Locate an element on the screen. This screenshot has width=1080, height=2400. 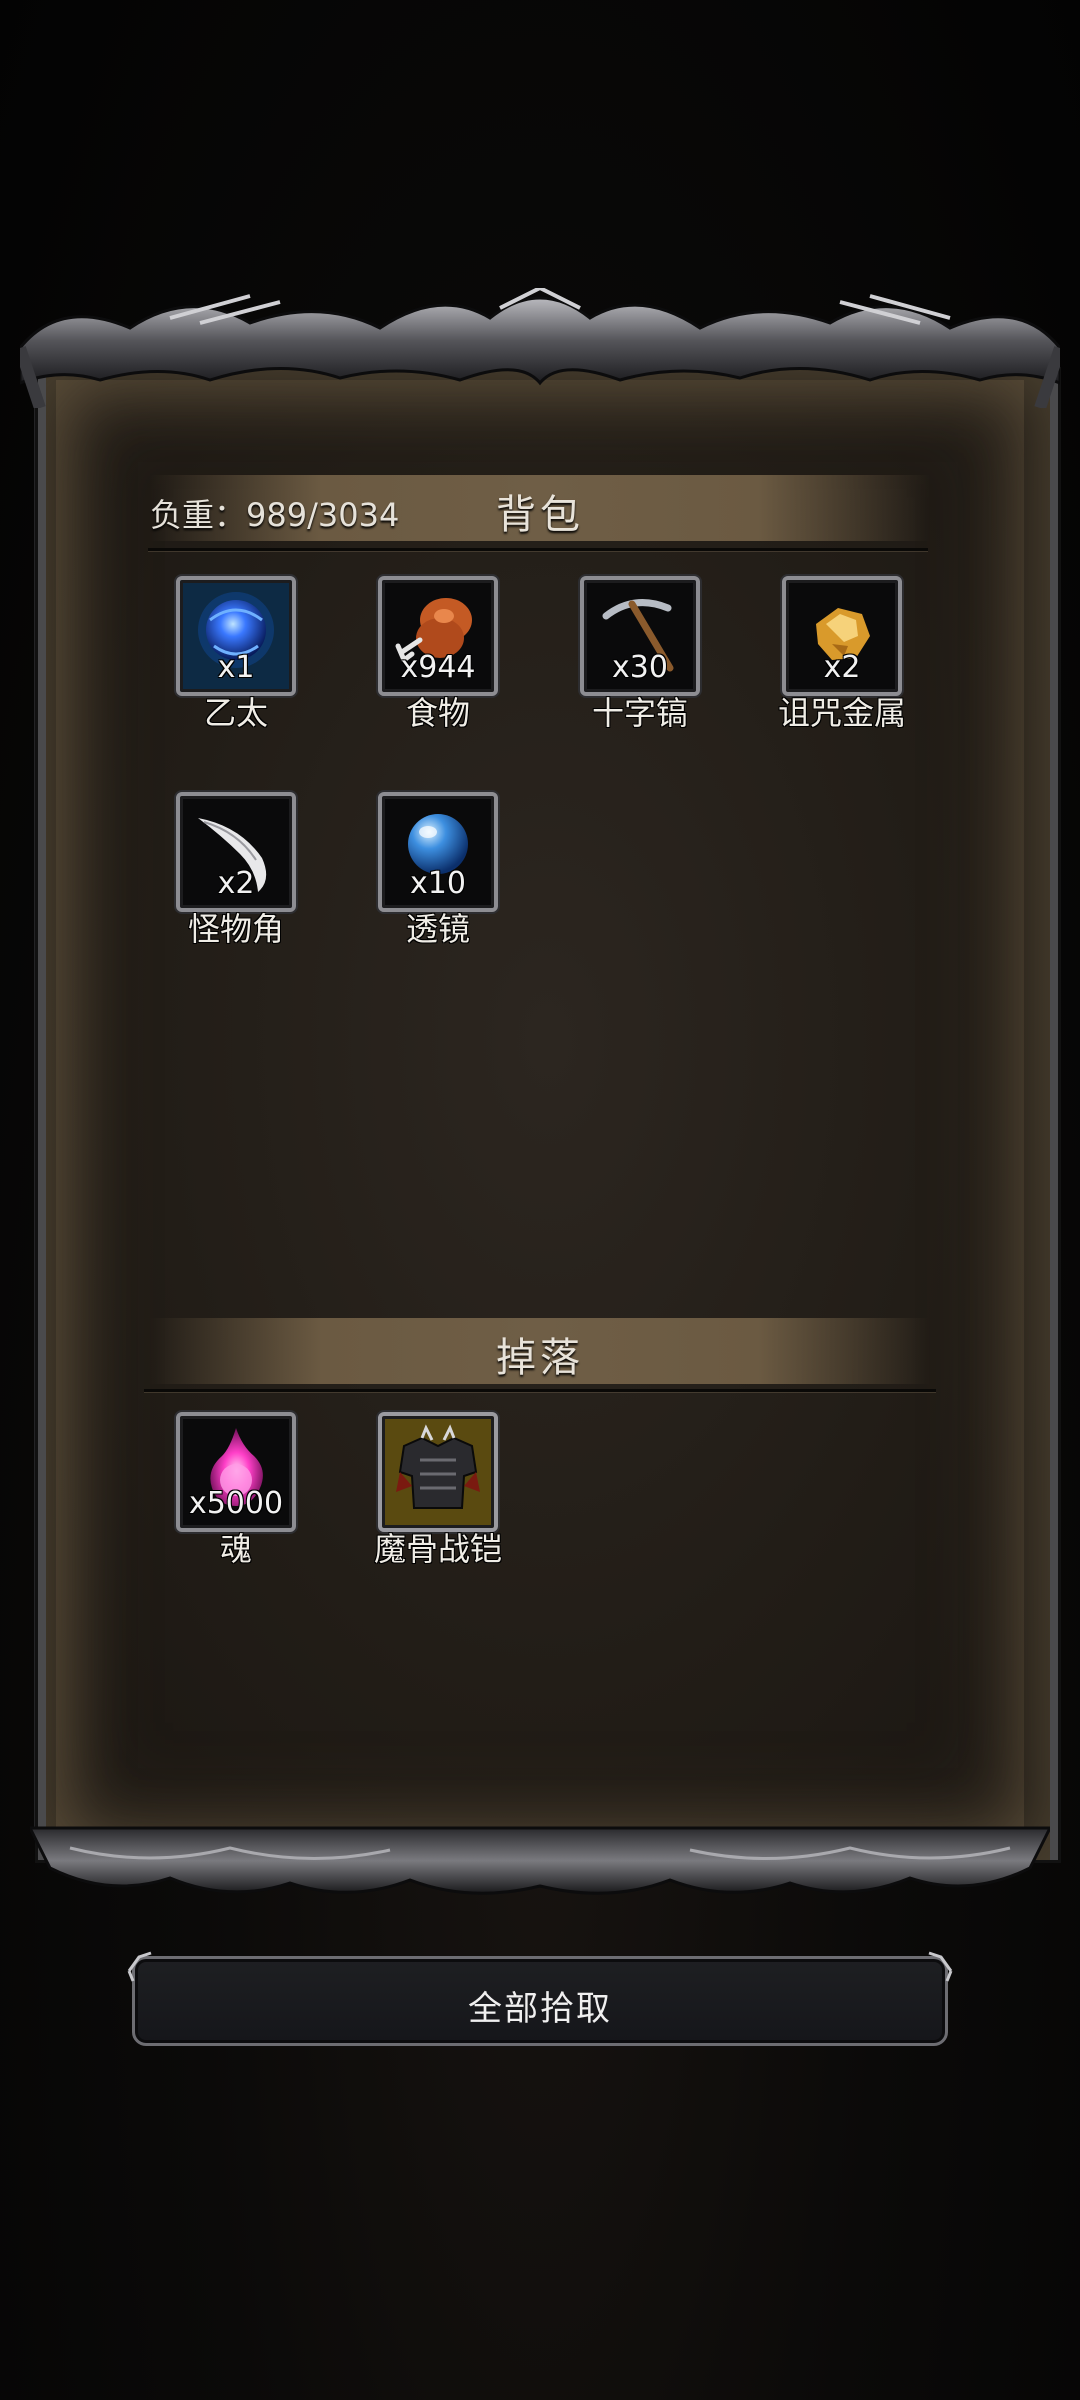
item-name: 透镜 is located at coordinates (437, 929).